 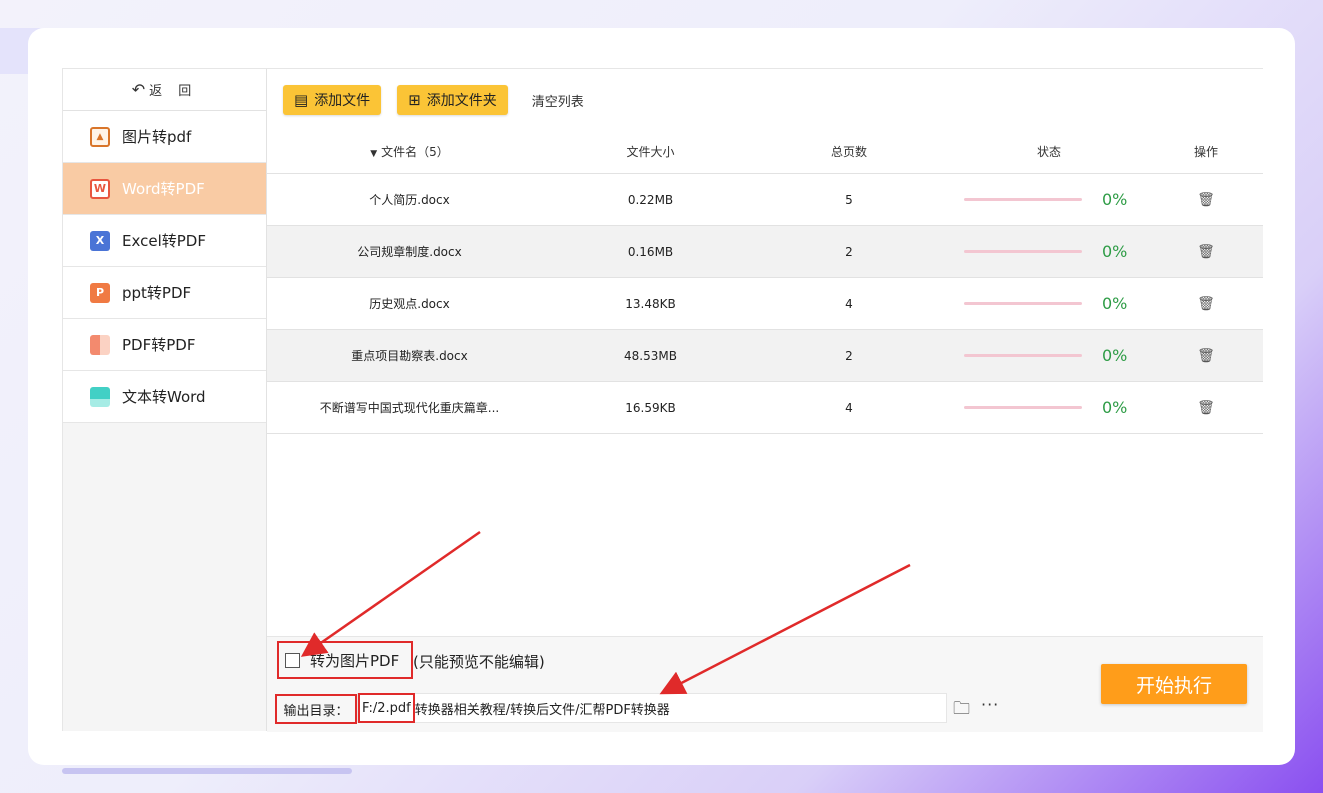 I want to click on add-file-button: ▤ 添加文件, so click(x=332, y=100).